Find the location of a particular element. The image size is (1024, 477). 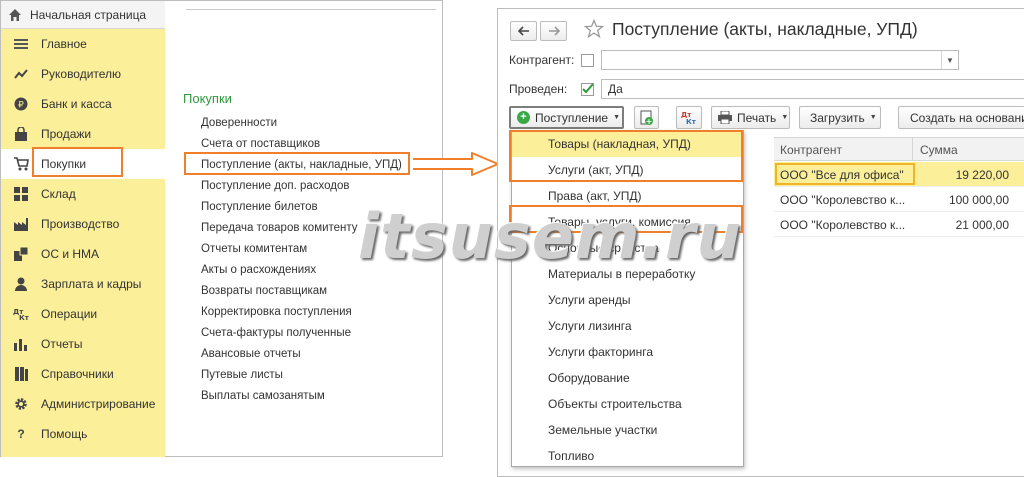

section-bank-i-kassa: ₽ Банк и касса is located at coordinates (83, 104).